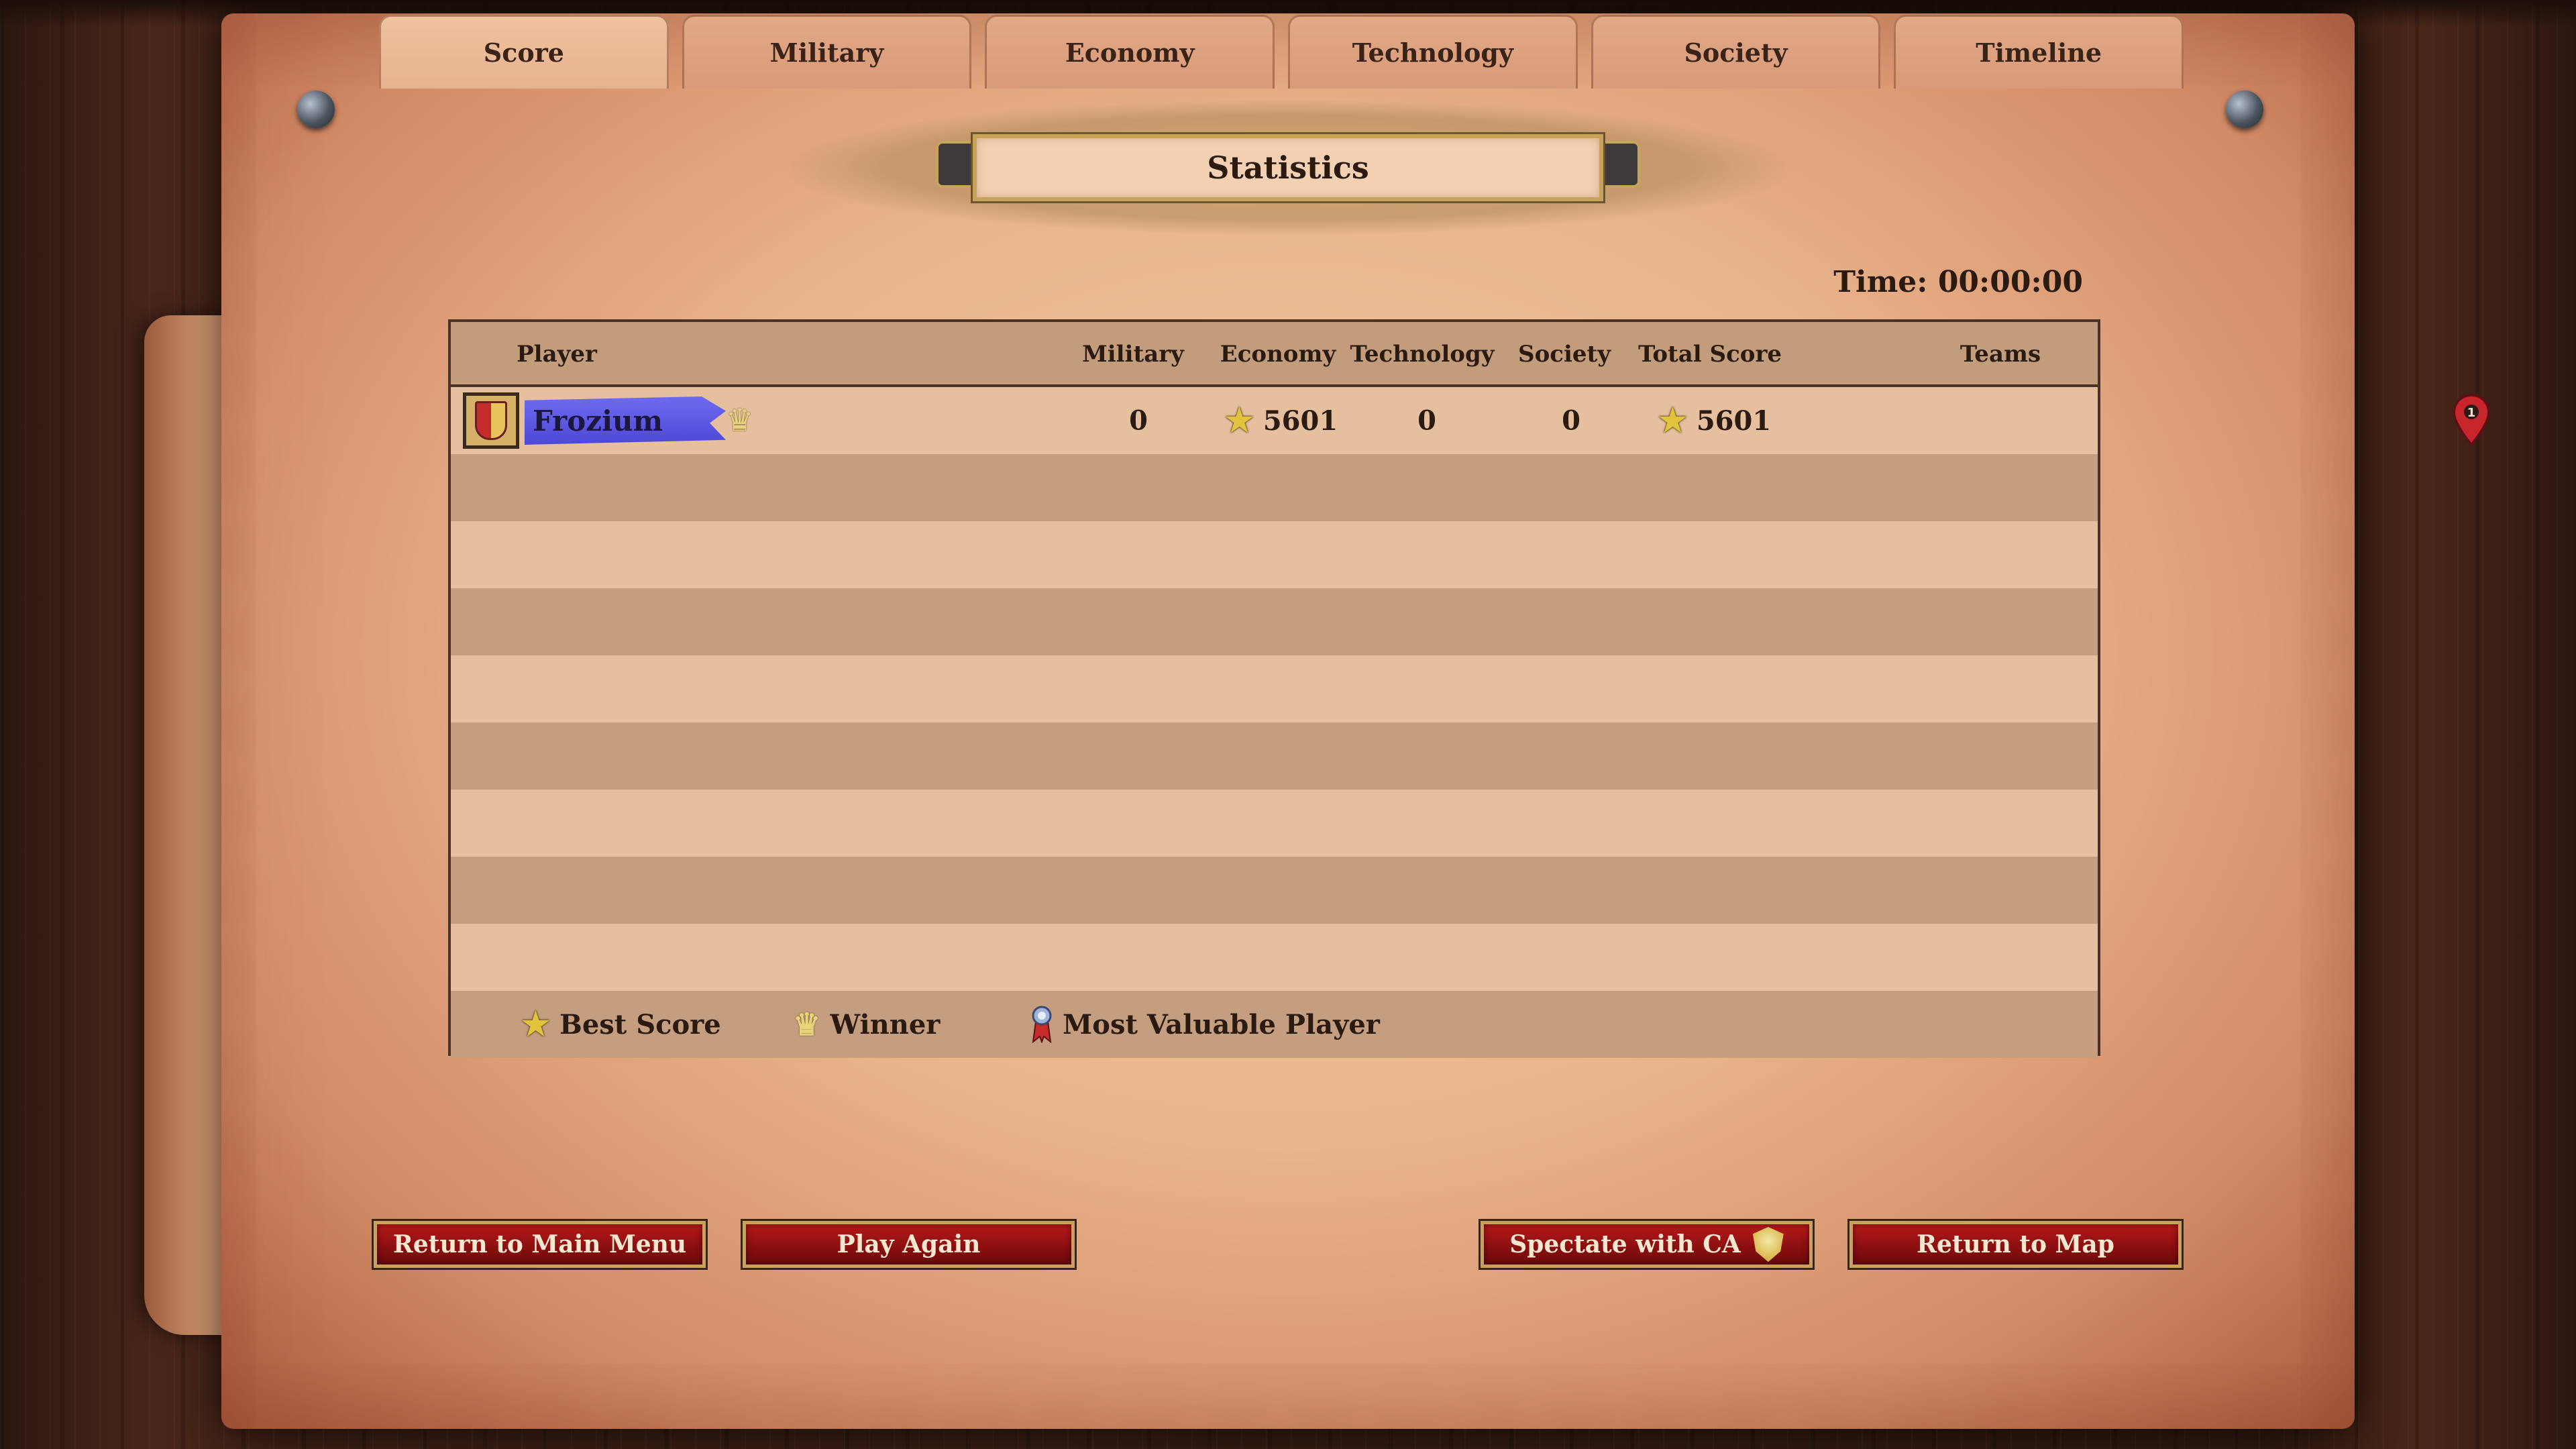  I want to click on legend-winner: ♛ Winner, so click(866, 1024).